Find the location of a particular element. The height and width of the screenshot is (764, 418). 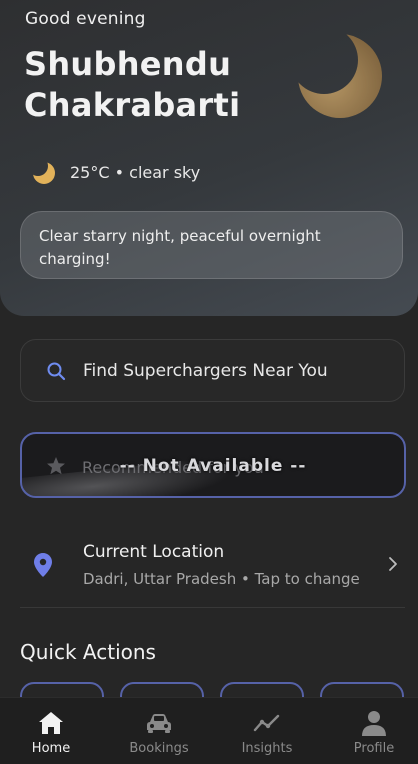

moon-icon is located at coordinates (340, 76).